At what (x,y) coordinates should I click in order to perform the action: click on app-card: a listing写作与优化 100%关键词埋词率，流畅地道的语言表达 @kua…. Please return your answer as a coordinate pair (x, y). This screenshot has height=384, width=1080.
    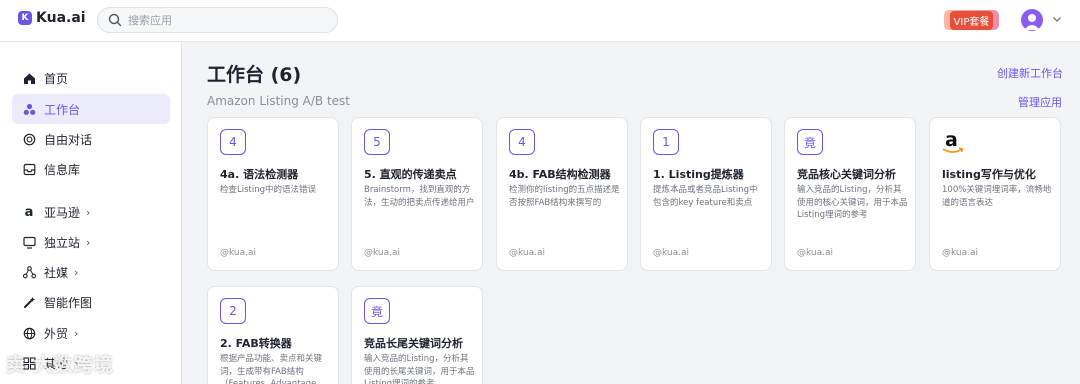
    Looking at the image, I should click on (995, 194).